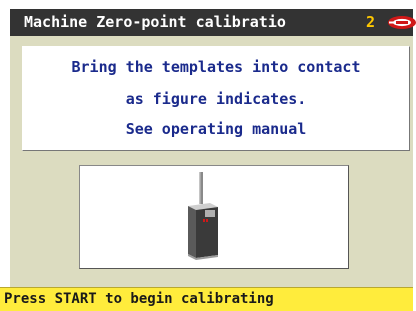 The height and width of the screenshot is (311, 416). I want to click on title-bar: Machine Zero-point calibratio 2, so click(213, 22).